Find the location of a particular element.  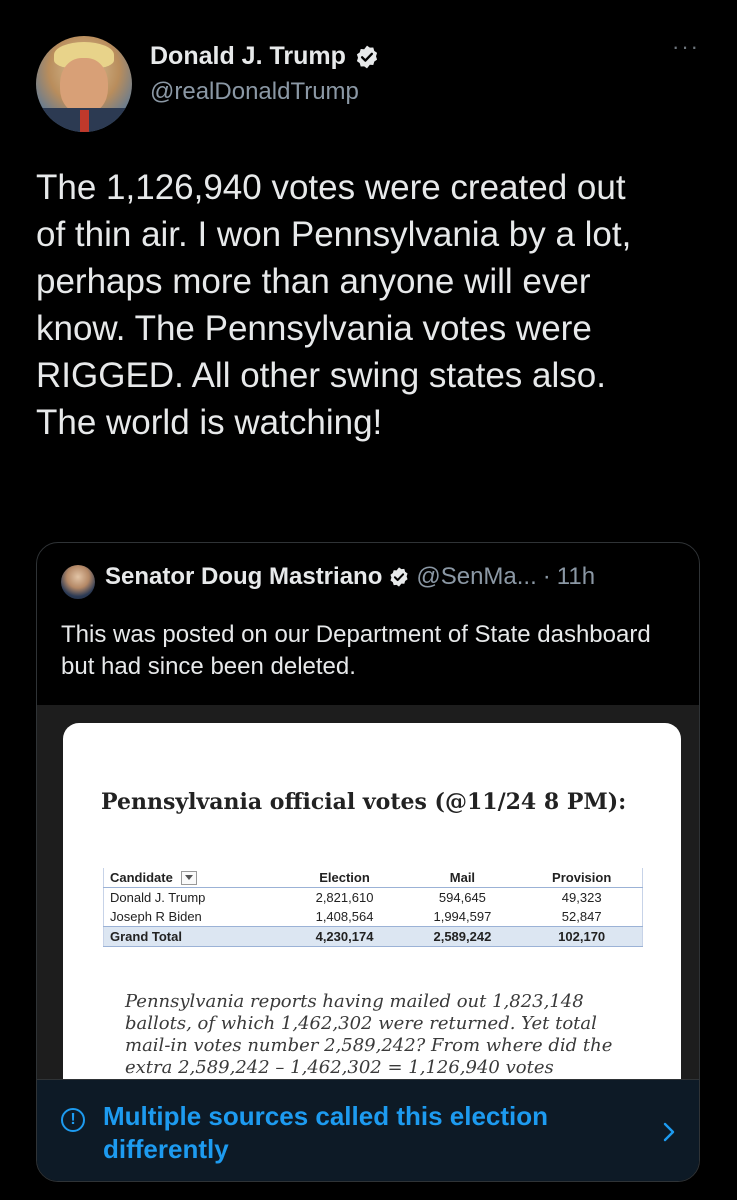

filter-dropdown-icon is located at coordinates (188, 878).